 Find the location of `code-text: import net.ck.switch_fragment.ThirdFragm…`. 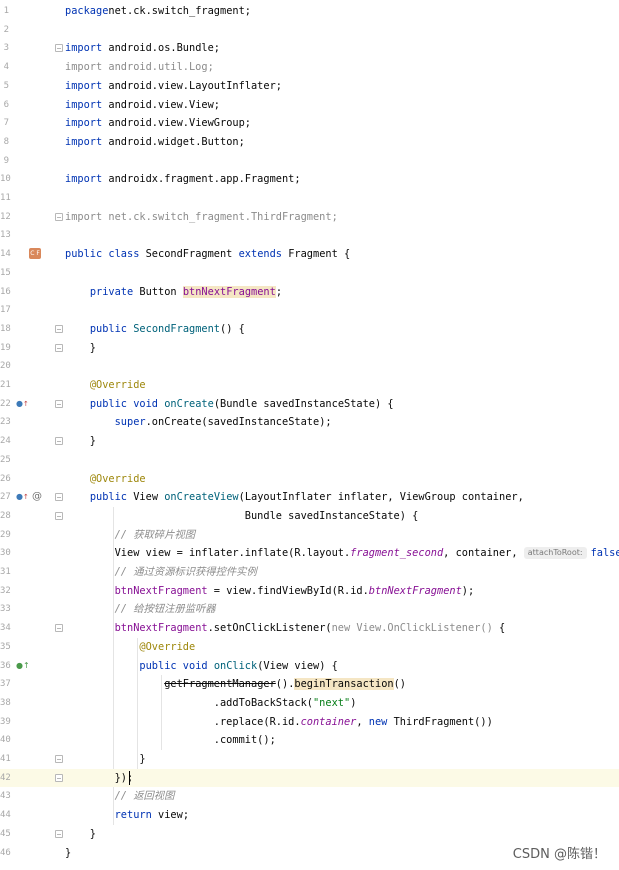

code-text: import net.ck.switch_fragment.ThirdFragm… is located at coordinates (201, 217).